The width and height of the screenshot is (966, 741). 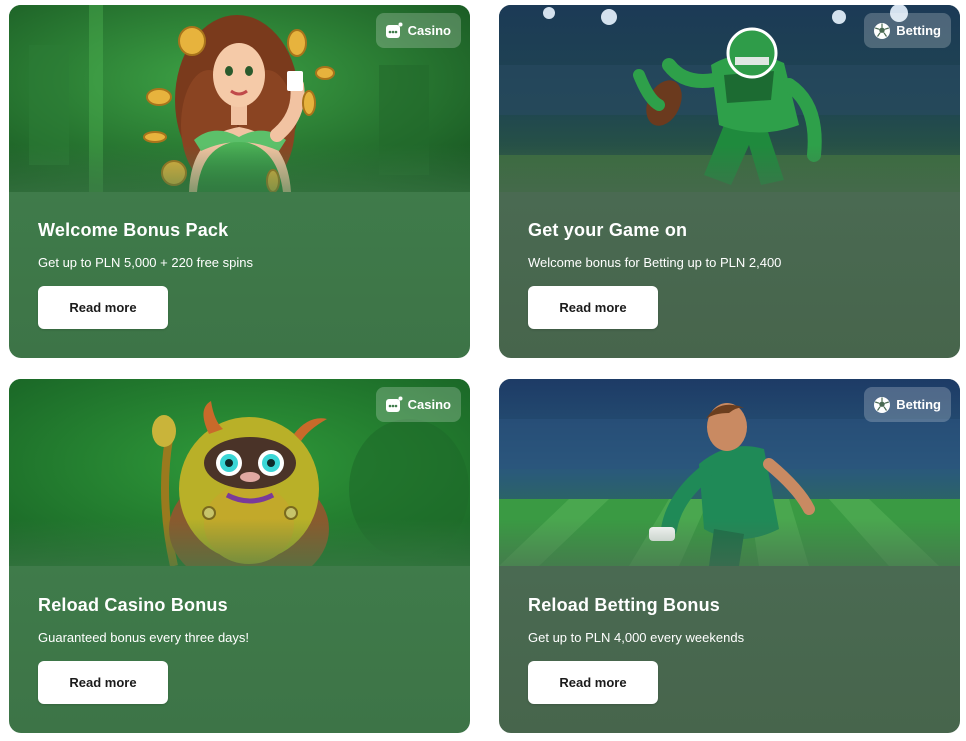 What do you see at coordinates (146, 262) in the screenshot?
I see `promo-subtitle: Get up to PLN 5,000 + 220 free spins` at bounding box center [146, 262].